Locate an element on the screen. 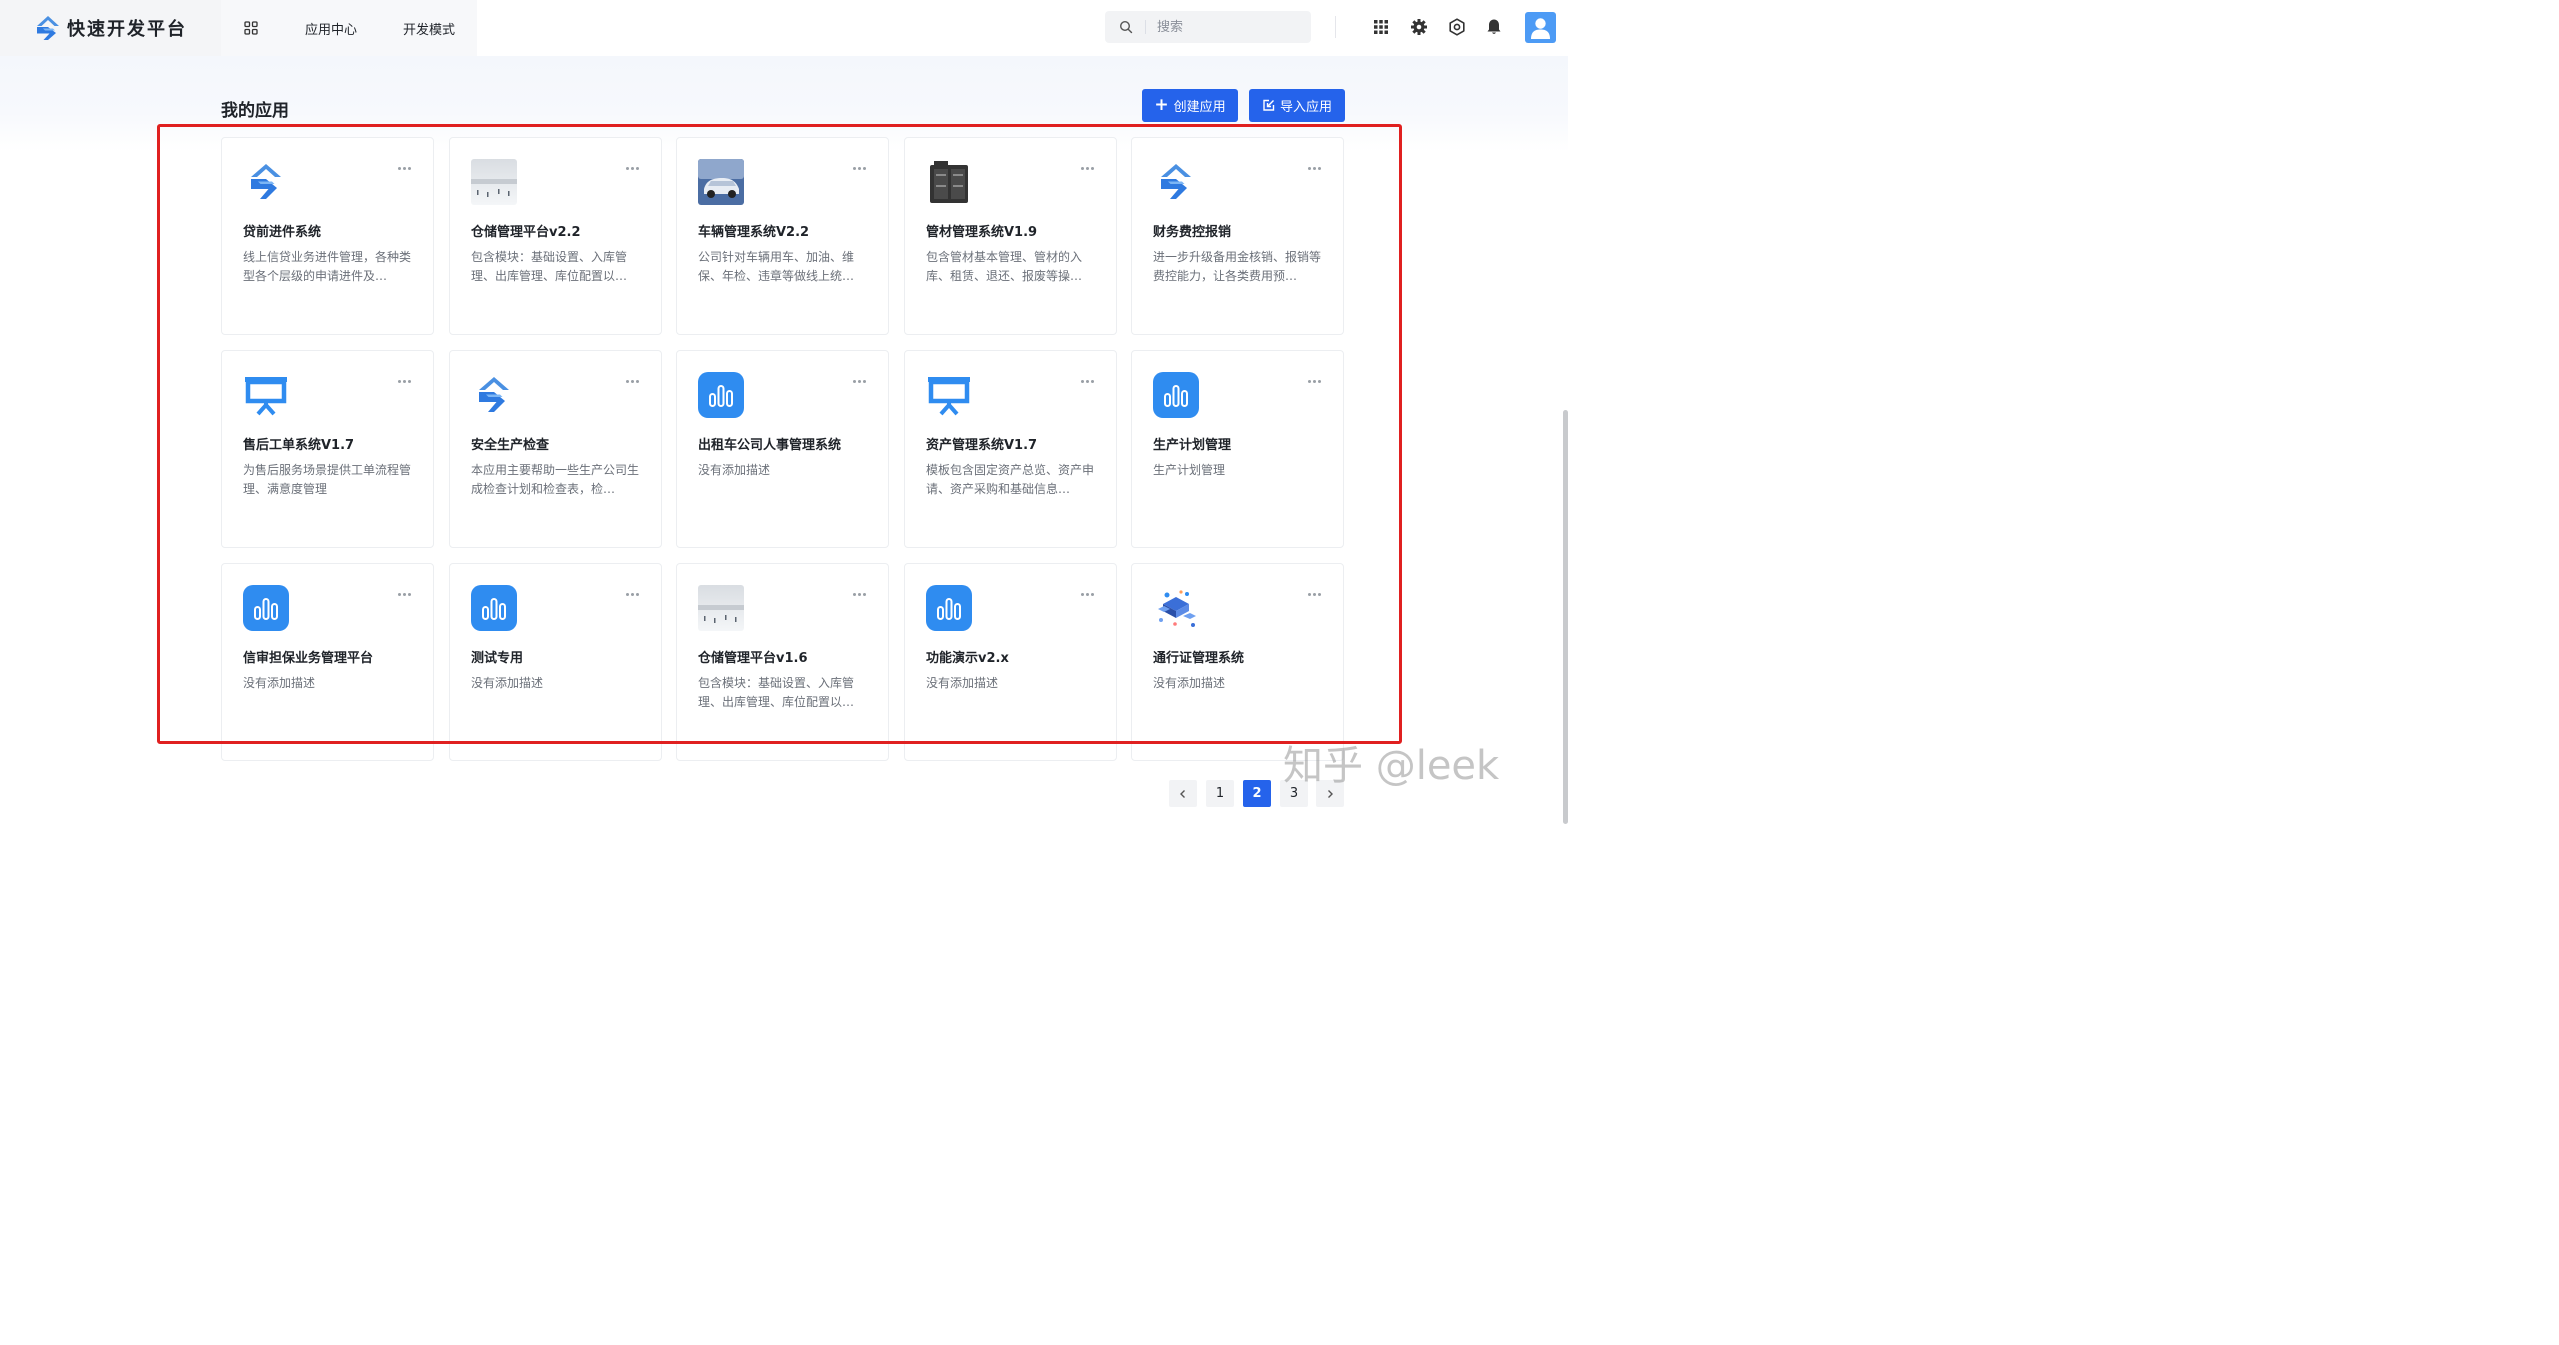 The image size is (2559, 1345). page-2-button: 2 is located at coordinates (1257, 793).